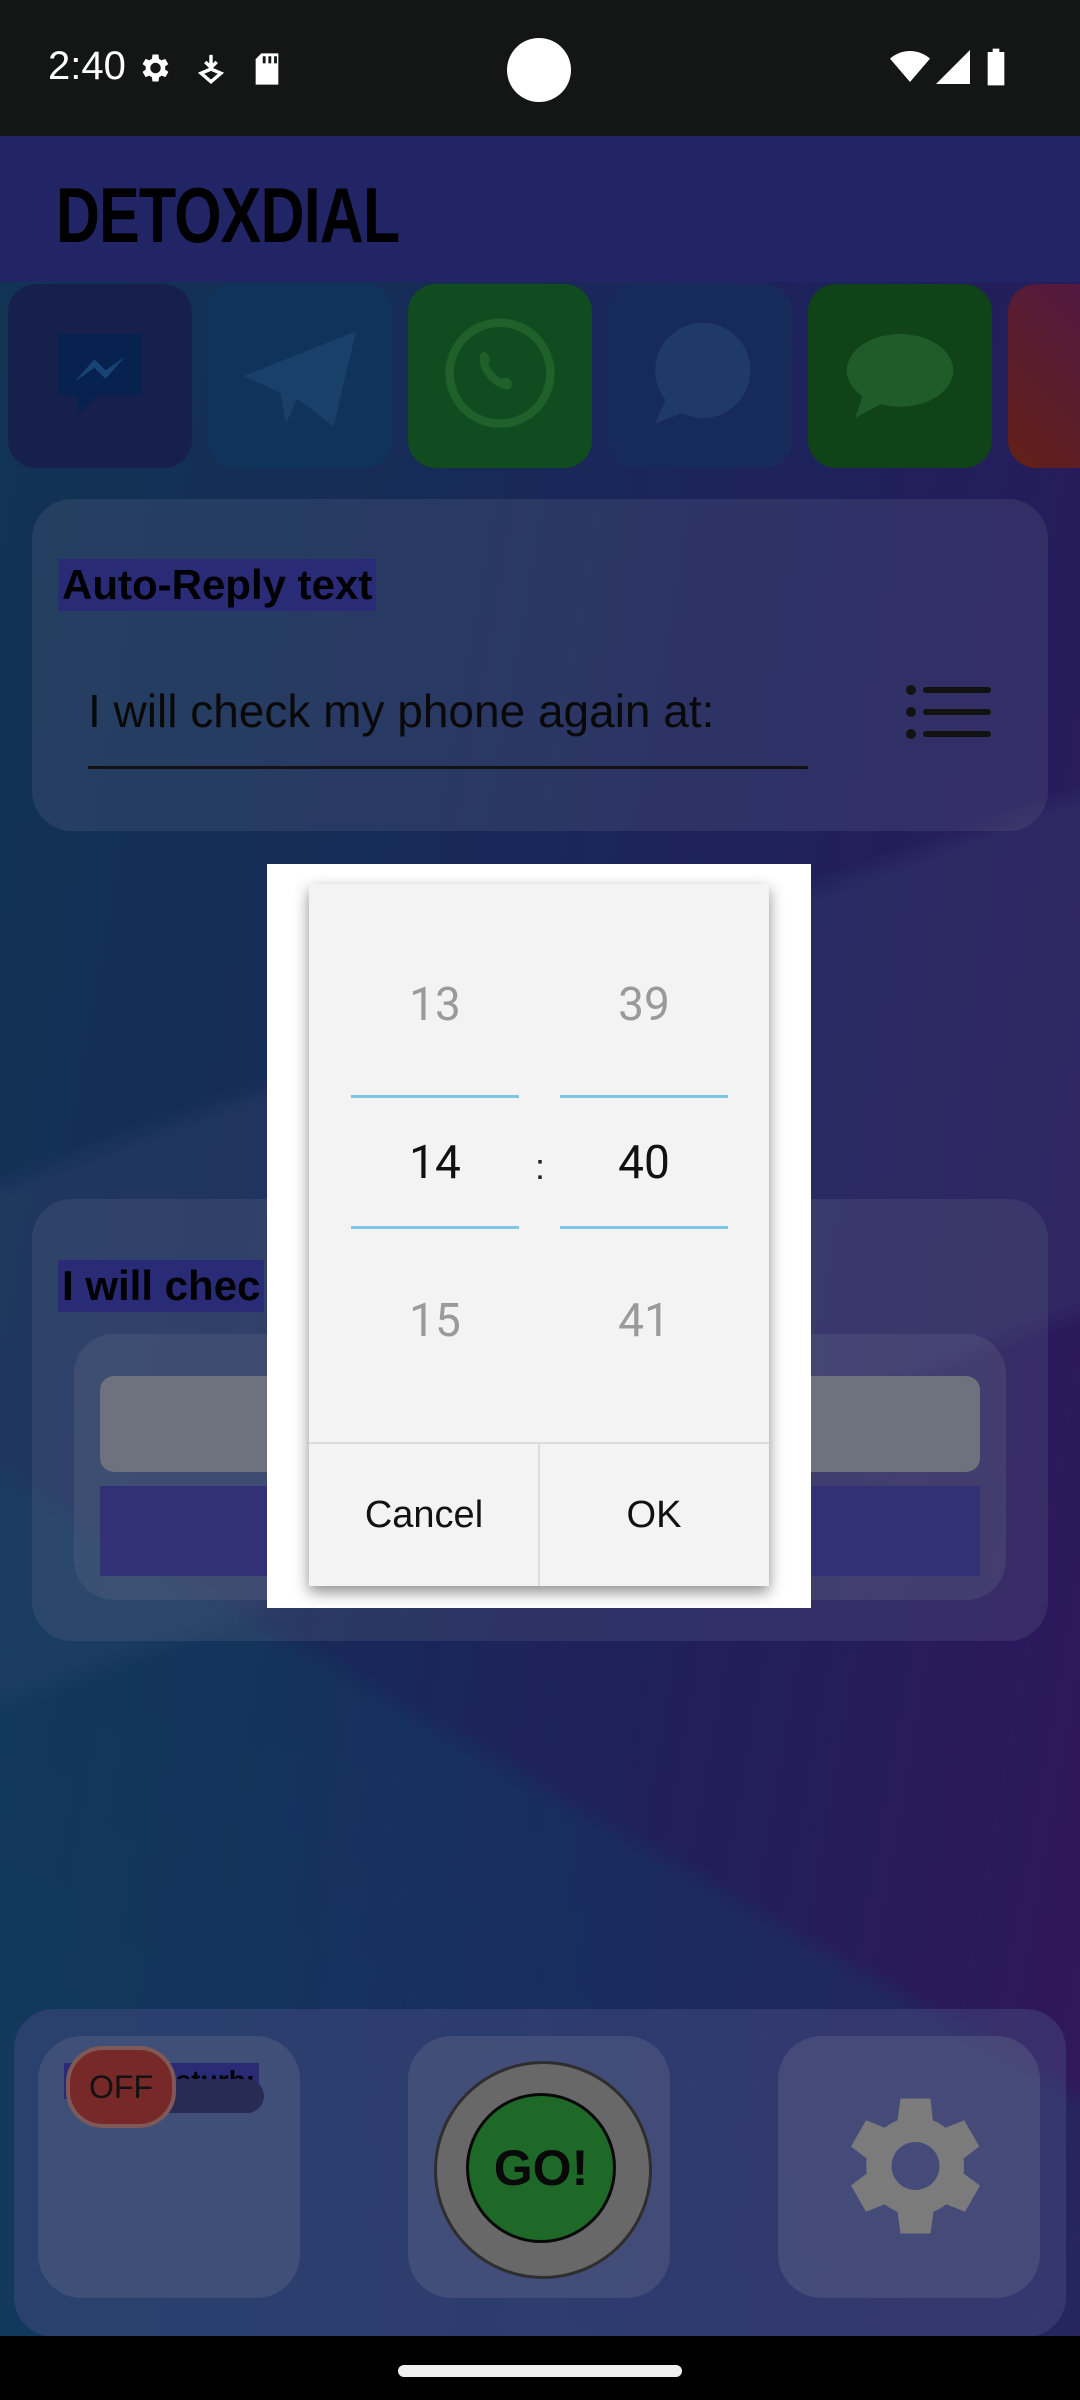 The height and width of the screenshot is (2400, 1080). I want to click on minute-divider-top, so click(644, 1096).